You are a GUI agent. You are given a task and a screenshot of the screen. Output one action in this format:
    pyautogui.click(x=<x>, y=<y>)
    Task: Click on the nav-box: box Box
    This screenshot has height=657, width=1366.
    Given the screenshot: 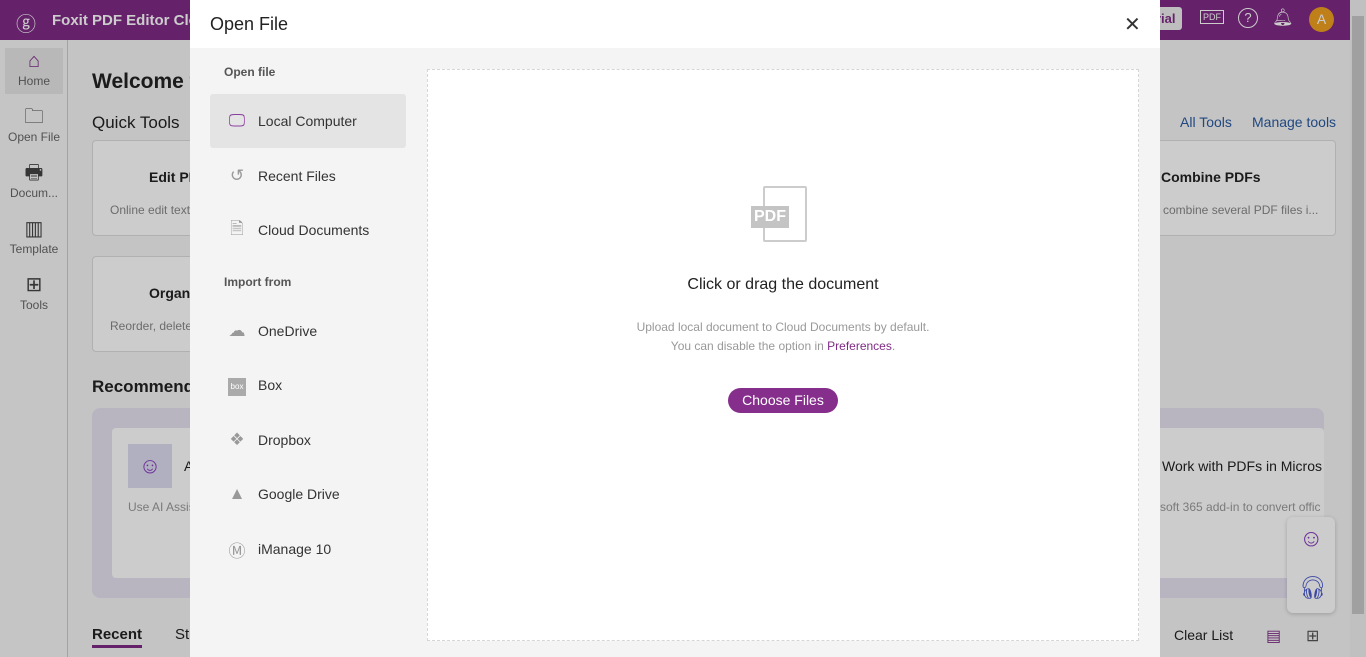 What is the action you would take?
    pyautogui.click(x=308, y=385)
    